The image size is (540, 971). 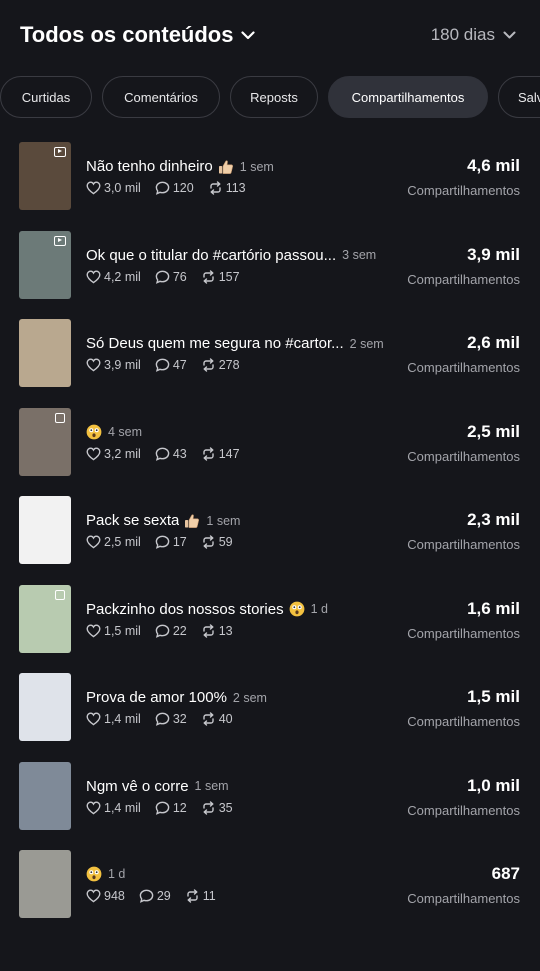 What do you see at coordinates (60, 152) in the screenshot?
I see `video-icon` at bounding box center [60, 152].